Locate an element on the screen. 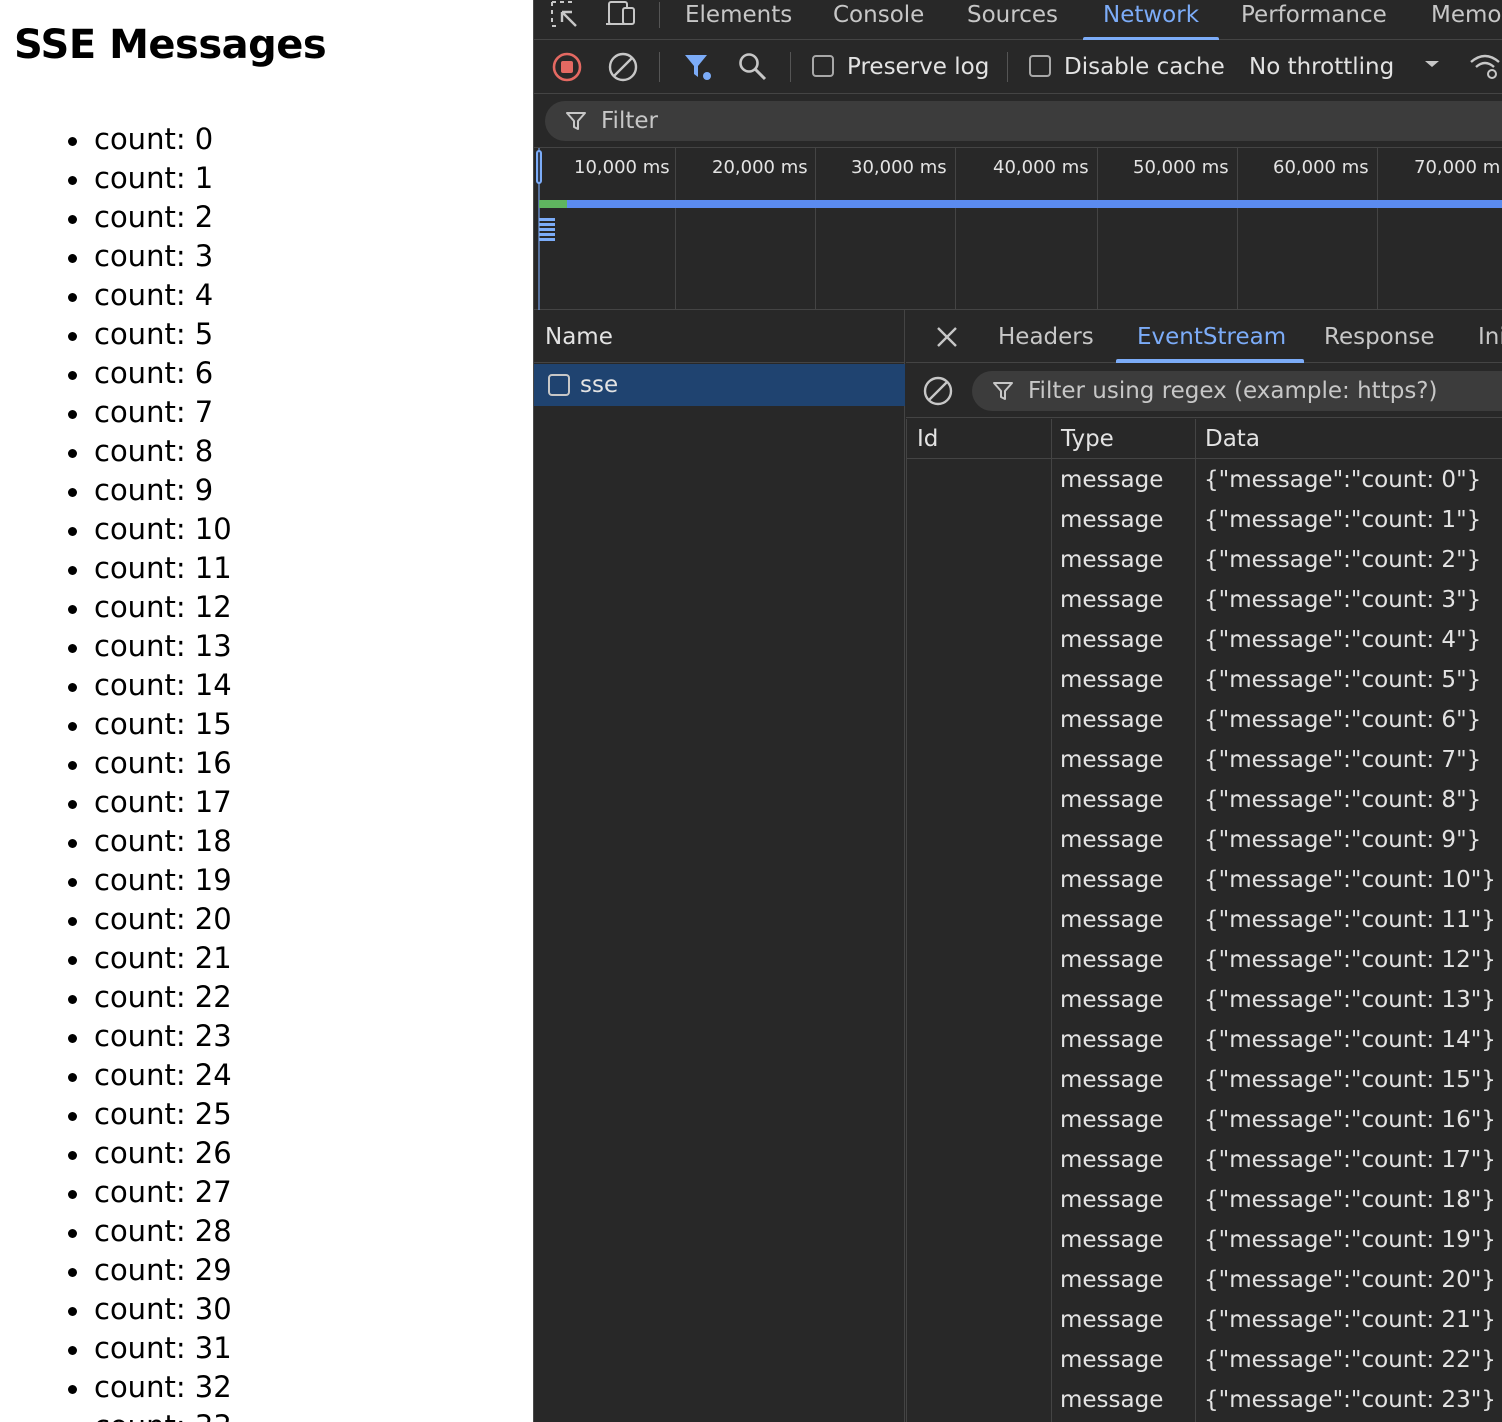  table-row: message {"message":"count: 23"} is located at coordinates (1204, 1400).